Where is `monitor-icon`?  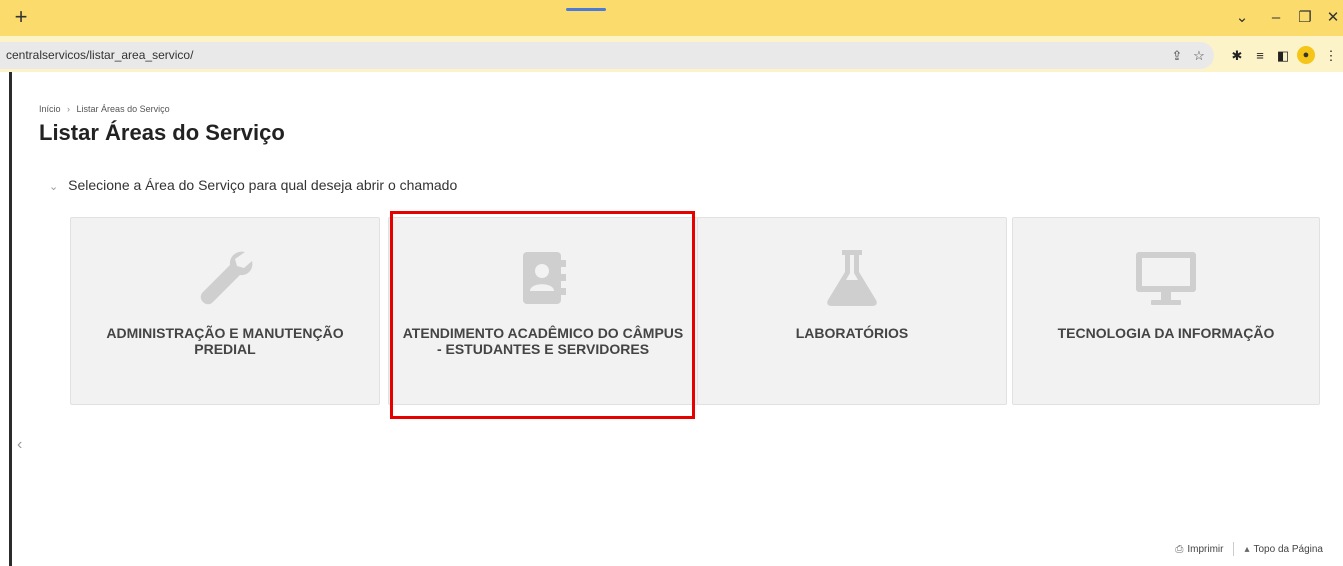
monitor-icon is located at coordinates (1166, 278).